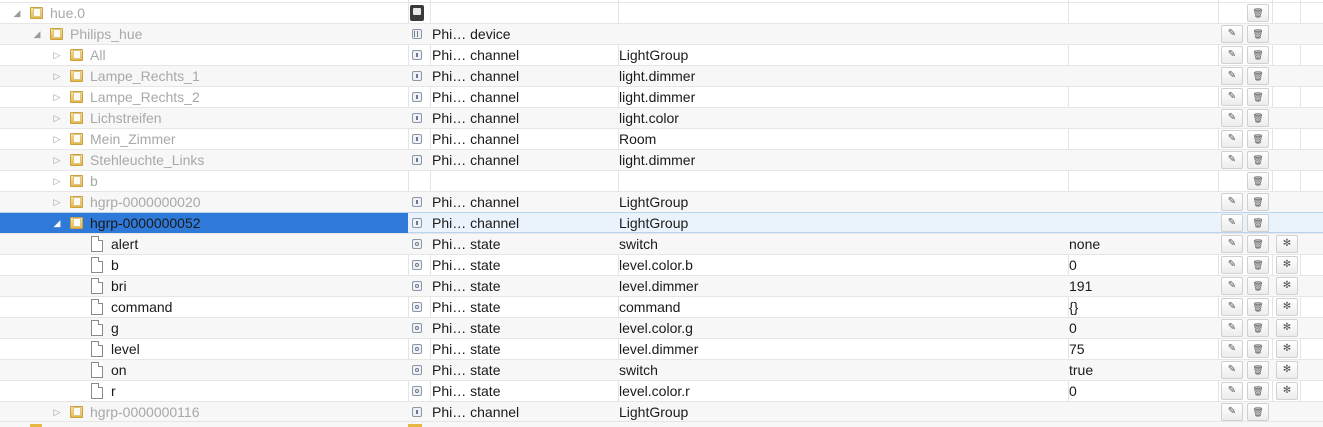 Image resolution: width=1323 pixels, height=427 pixels. What do you see at coordinates (204, 286) in the screenshot?
I see `name-cell: bri` at bounding box center [204, 286].